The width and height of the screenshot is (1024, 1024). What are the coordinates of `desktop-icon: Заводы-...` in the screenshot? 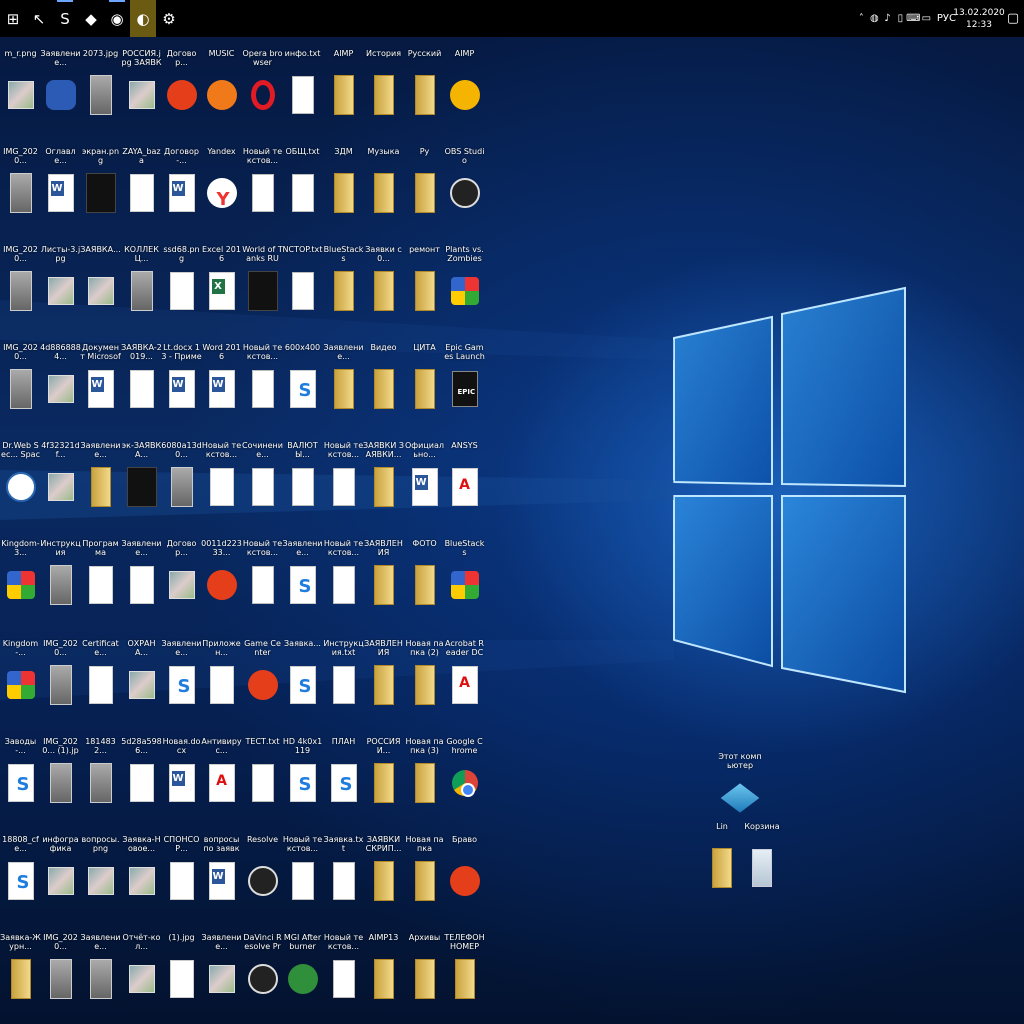 It's located at (20, 775).